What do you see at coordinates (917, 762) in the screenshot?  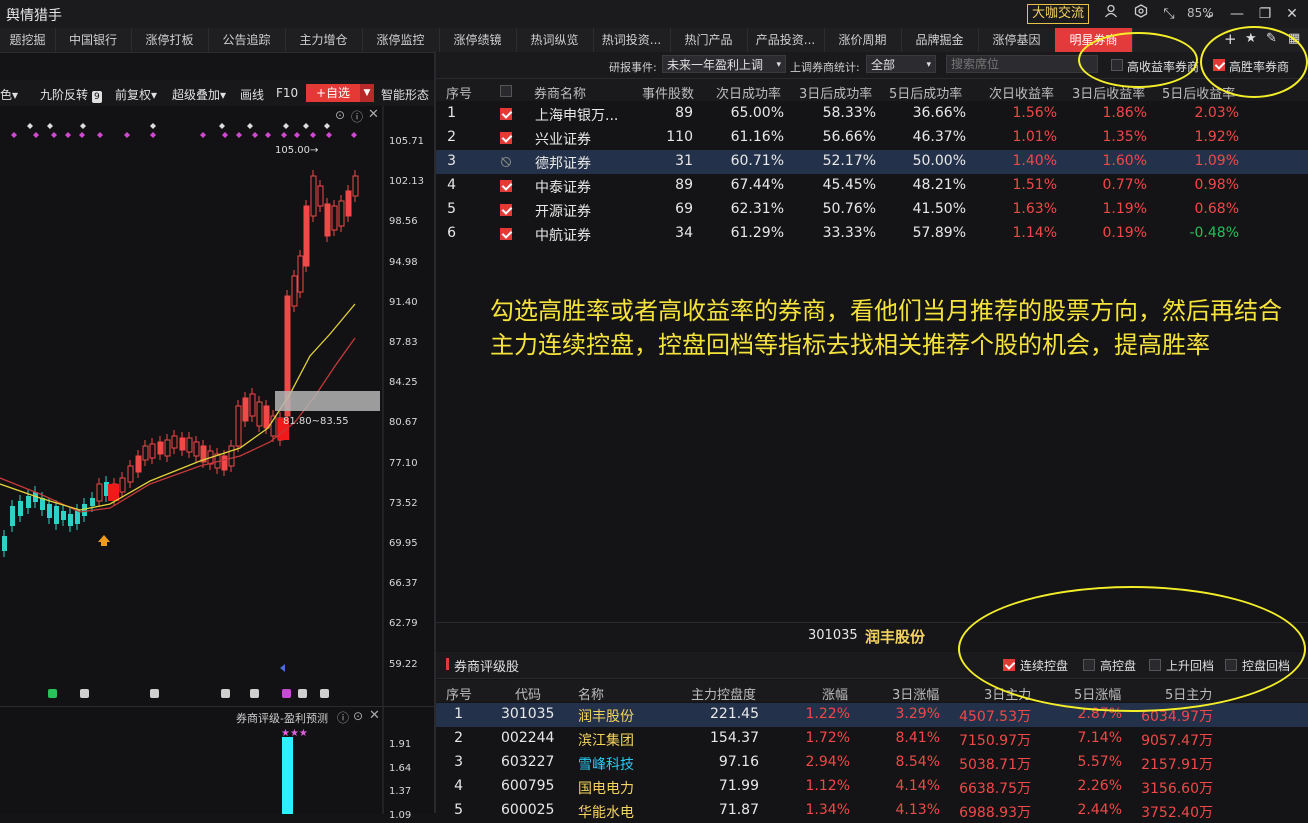 I see `stock-cell-chg3: 8.54%` at bounding box center [917, 762].